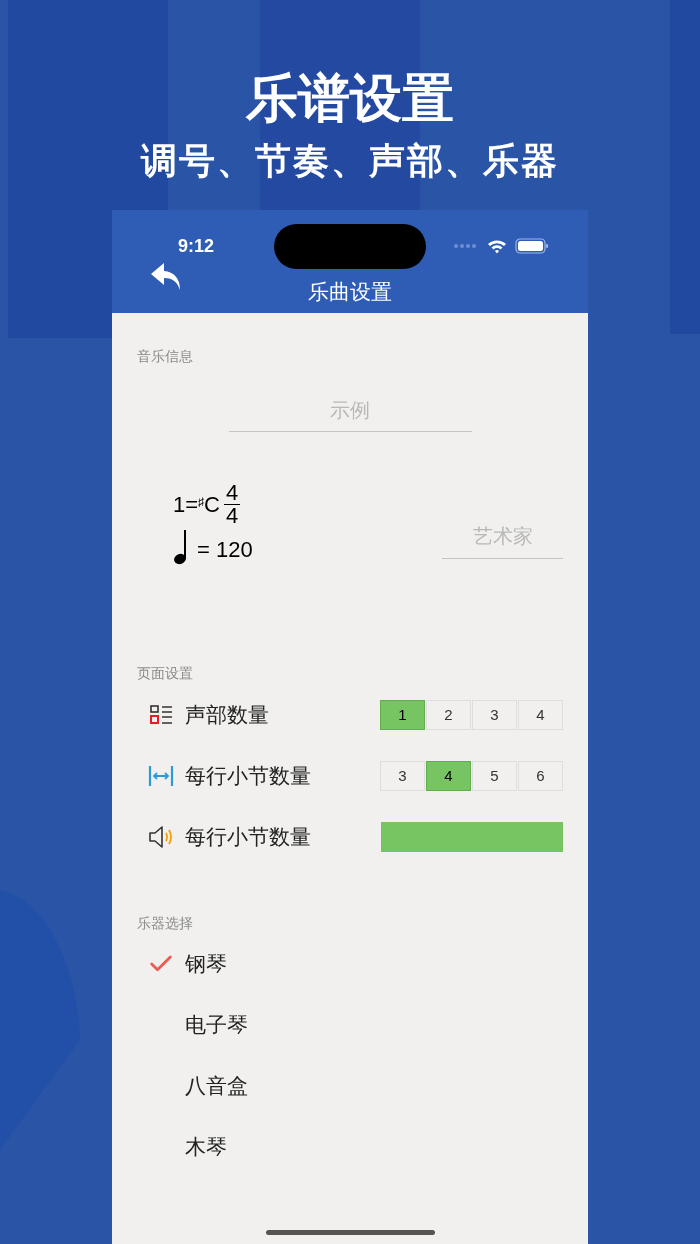 The height and width of the screenshot is (1244, 700). What do you see at coordinates (350, 1024) in the screenshot?
I see `instrument-item: 电子琴` at bounding box center [350, 1024].